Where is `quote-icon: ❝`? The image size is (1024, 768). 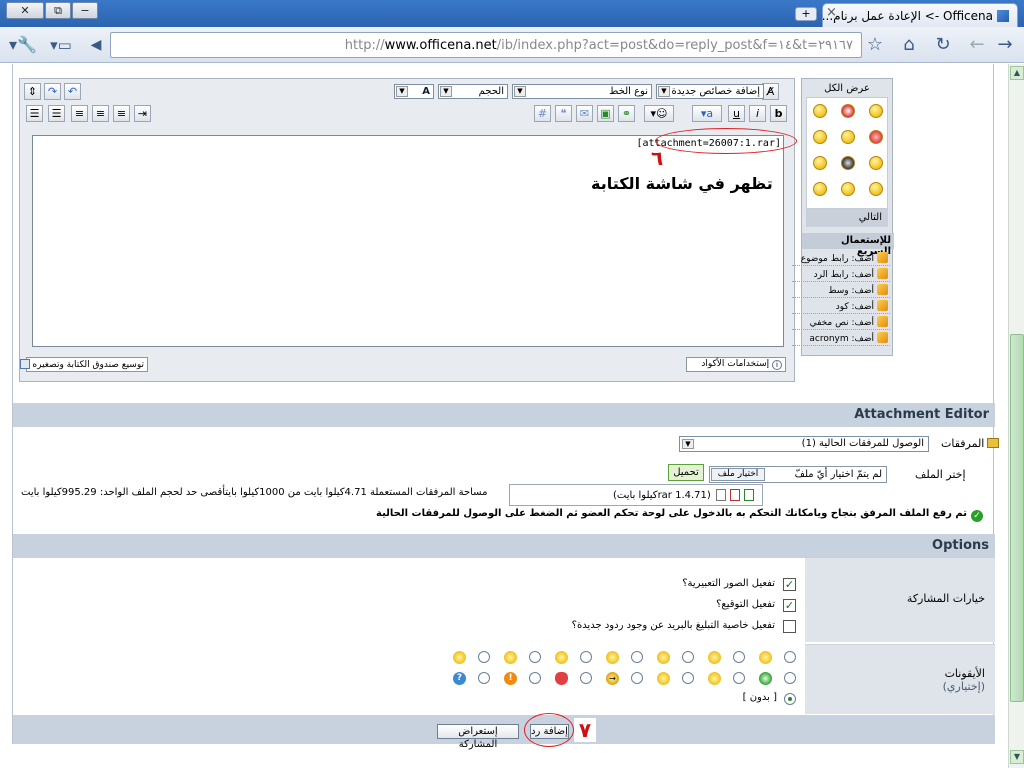
quote-icon: ❝ is located at coordinates (563, 113).